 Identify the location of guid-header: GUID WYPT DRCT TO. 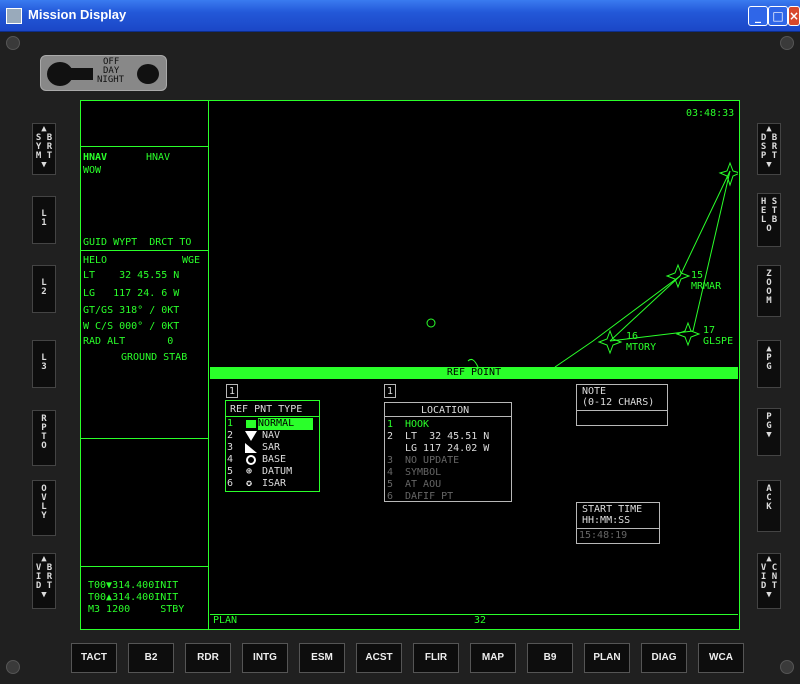
(137, 242).